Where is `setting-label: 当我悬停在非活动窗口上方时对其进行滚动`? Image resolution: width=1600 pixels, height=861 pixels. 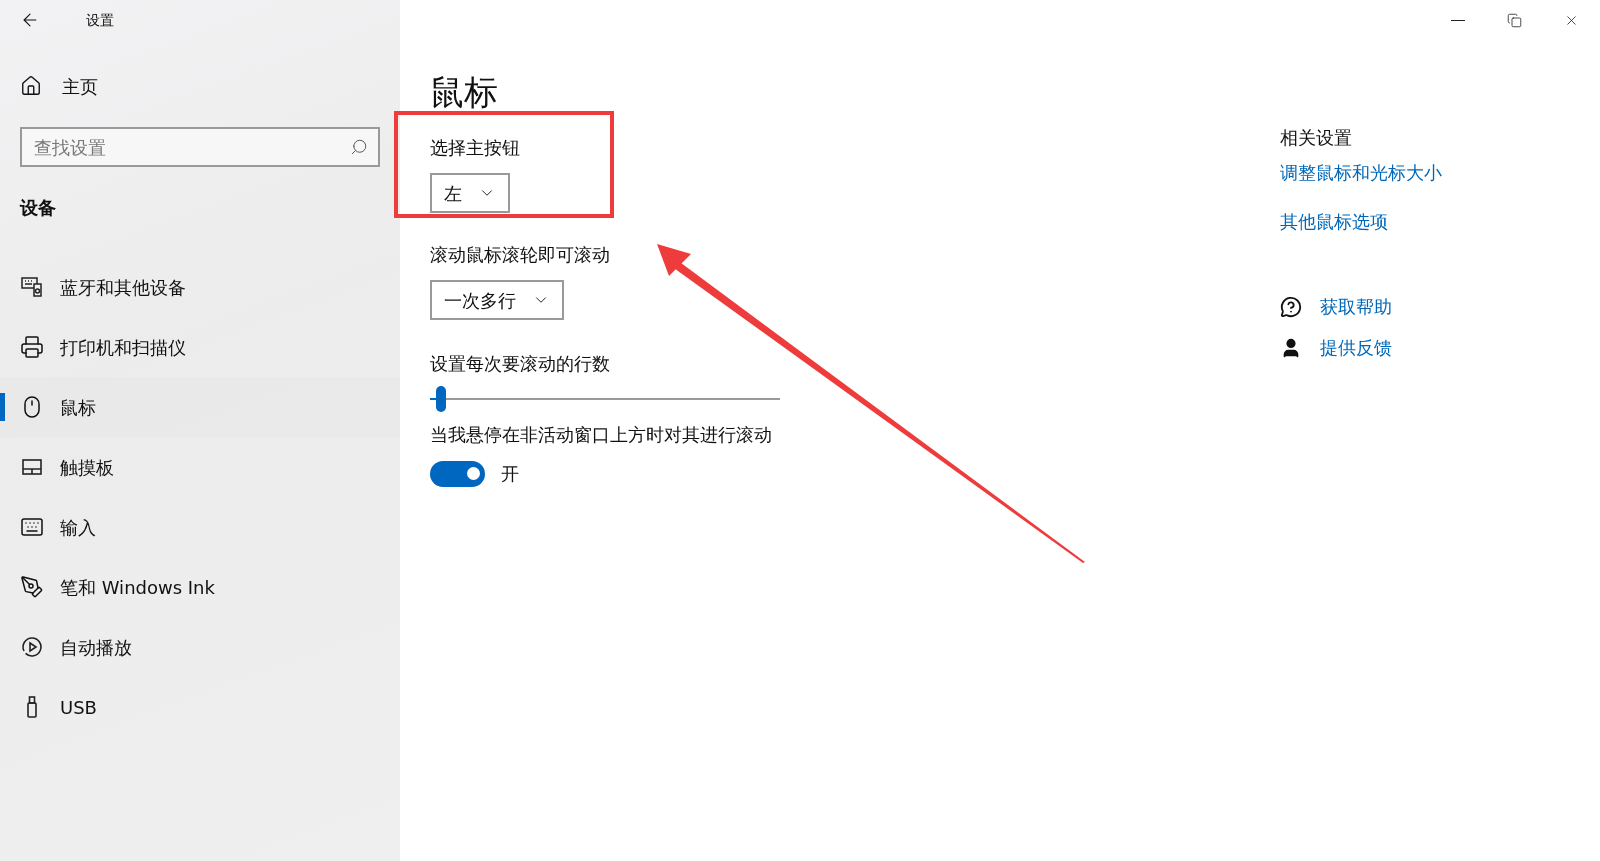
setting-label: 当我悬停在非活动窗口上方时对其进行滚动 is located at coordinates (601, 435).